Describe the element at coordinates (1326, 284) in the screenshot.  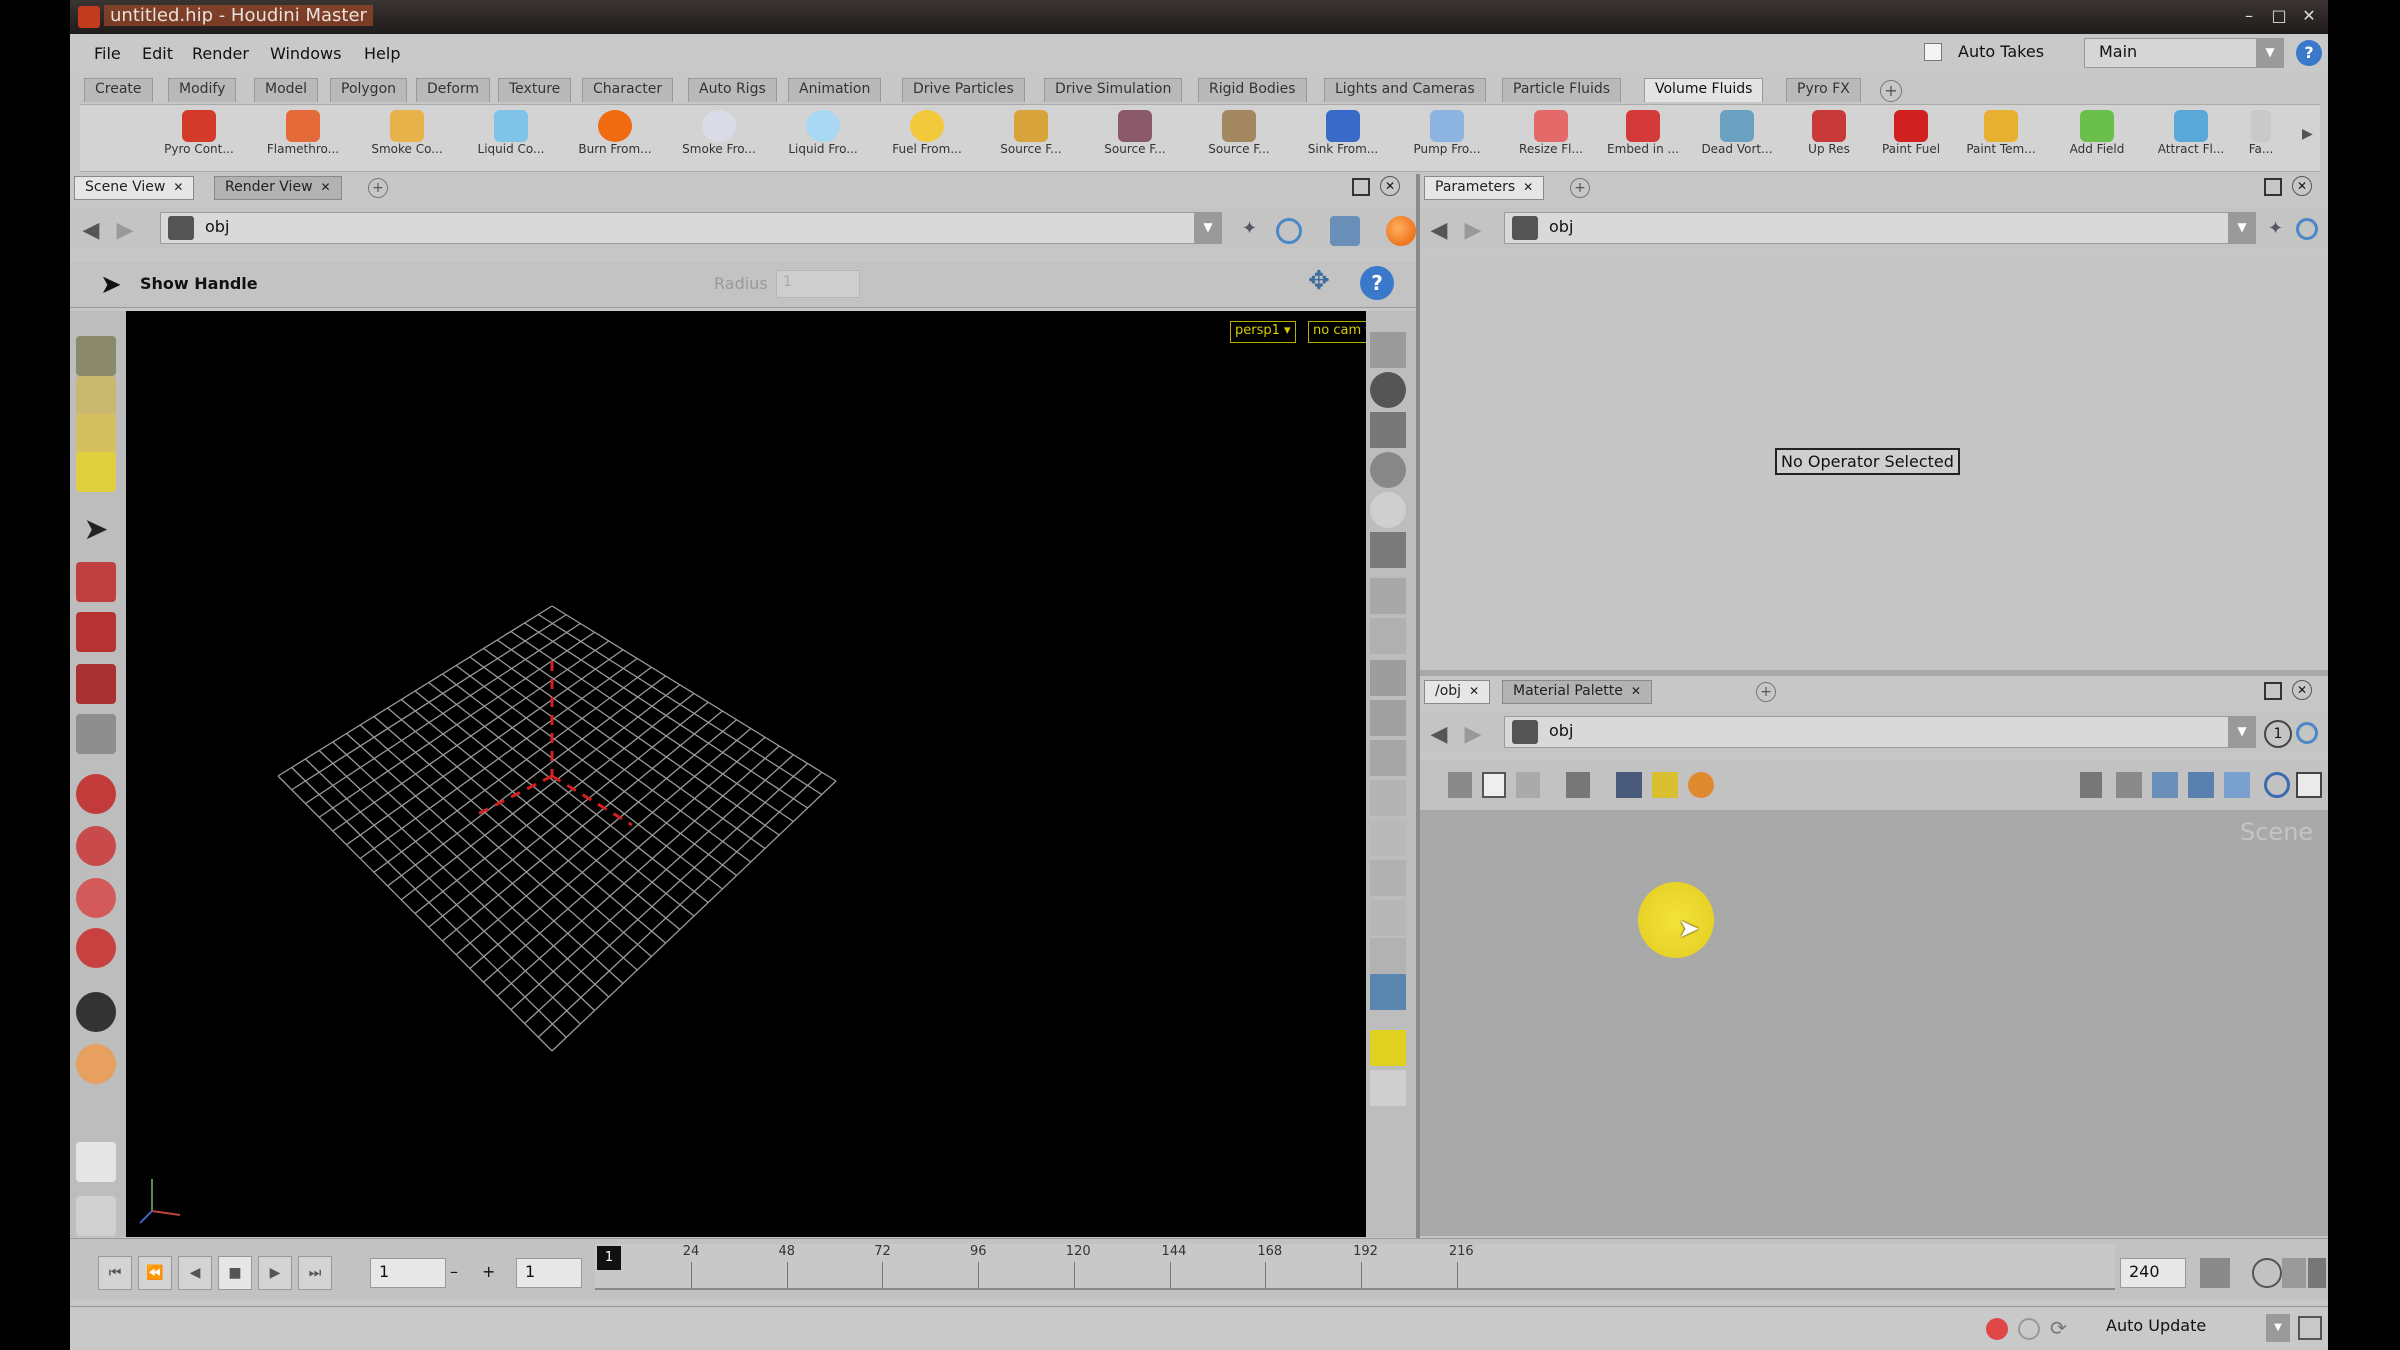
I see `handle-tool-icon: ✥` at that location.